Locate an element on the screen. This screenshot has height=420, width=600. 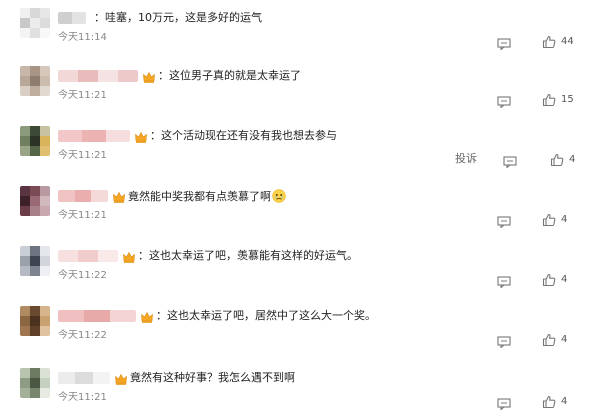
comment-text-content: 竟然有这种好事？我怎么遇不到啊 is located at coordinates (212, 377).